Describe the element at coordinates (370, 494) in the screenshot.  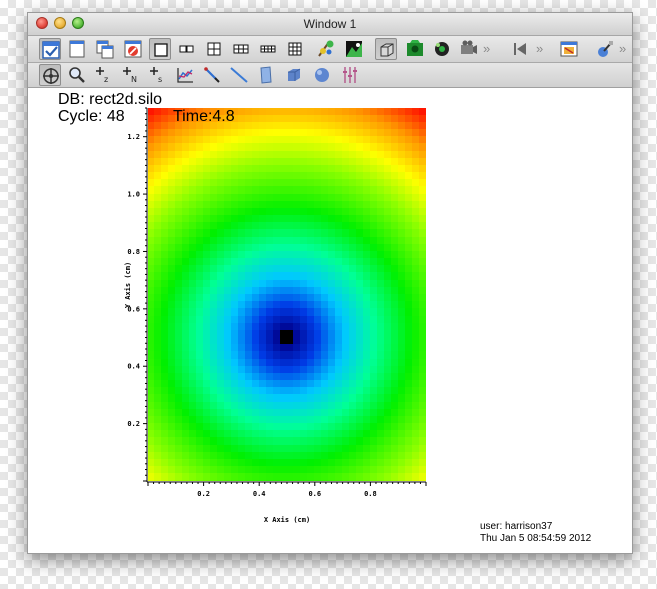
I see `x-tick-label: 0.8` at that location.